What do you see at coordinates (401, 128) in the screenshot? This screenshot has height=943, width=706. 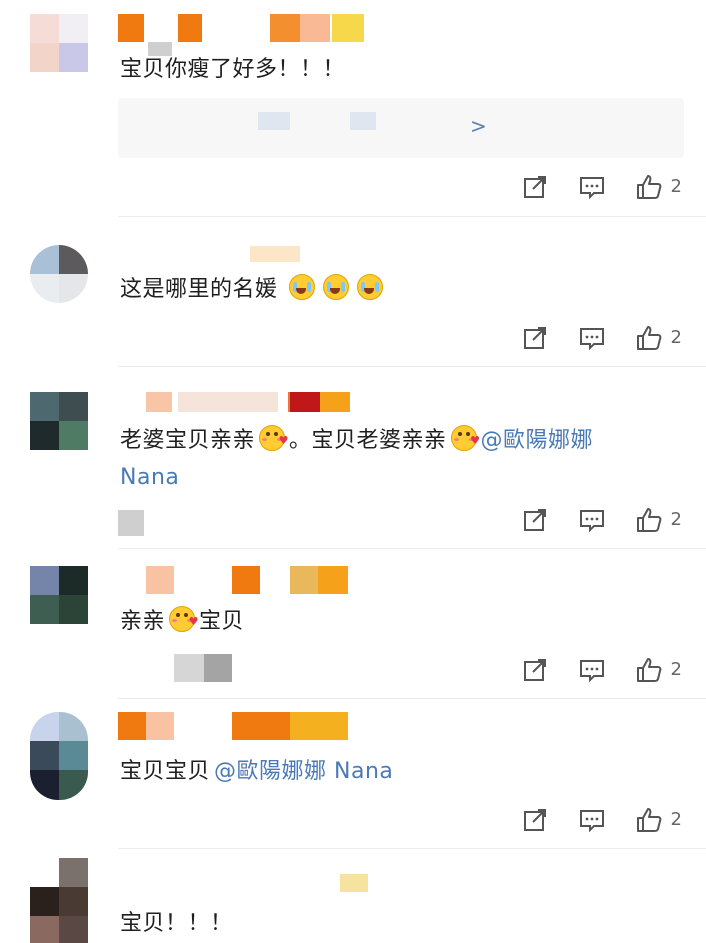 I see `link-preview: >` at bounding box center [401, 128].